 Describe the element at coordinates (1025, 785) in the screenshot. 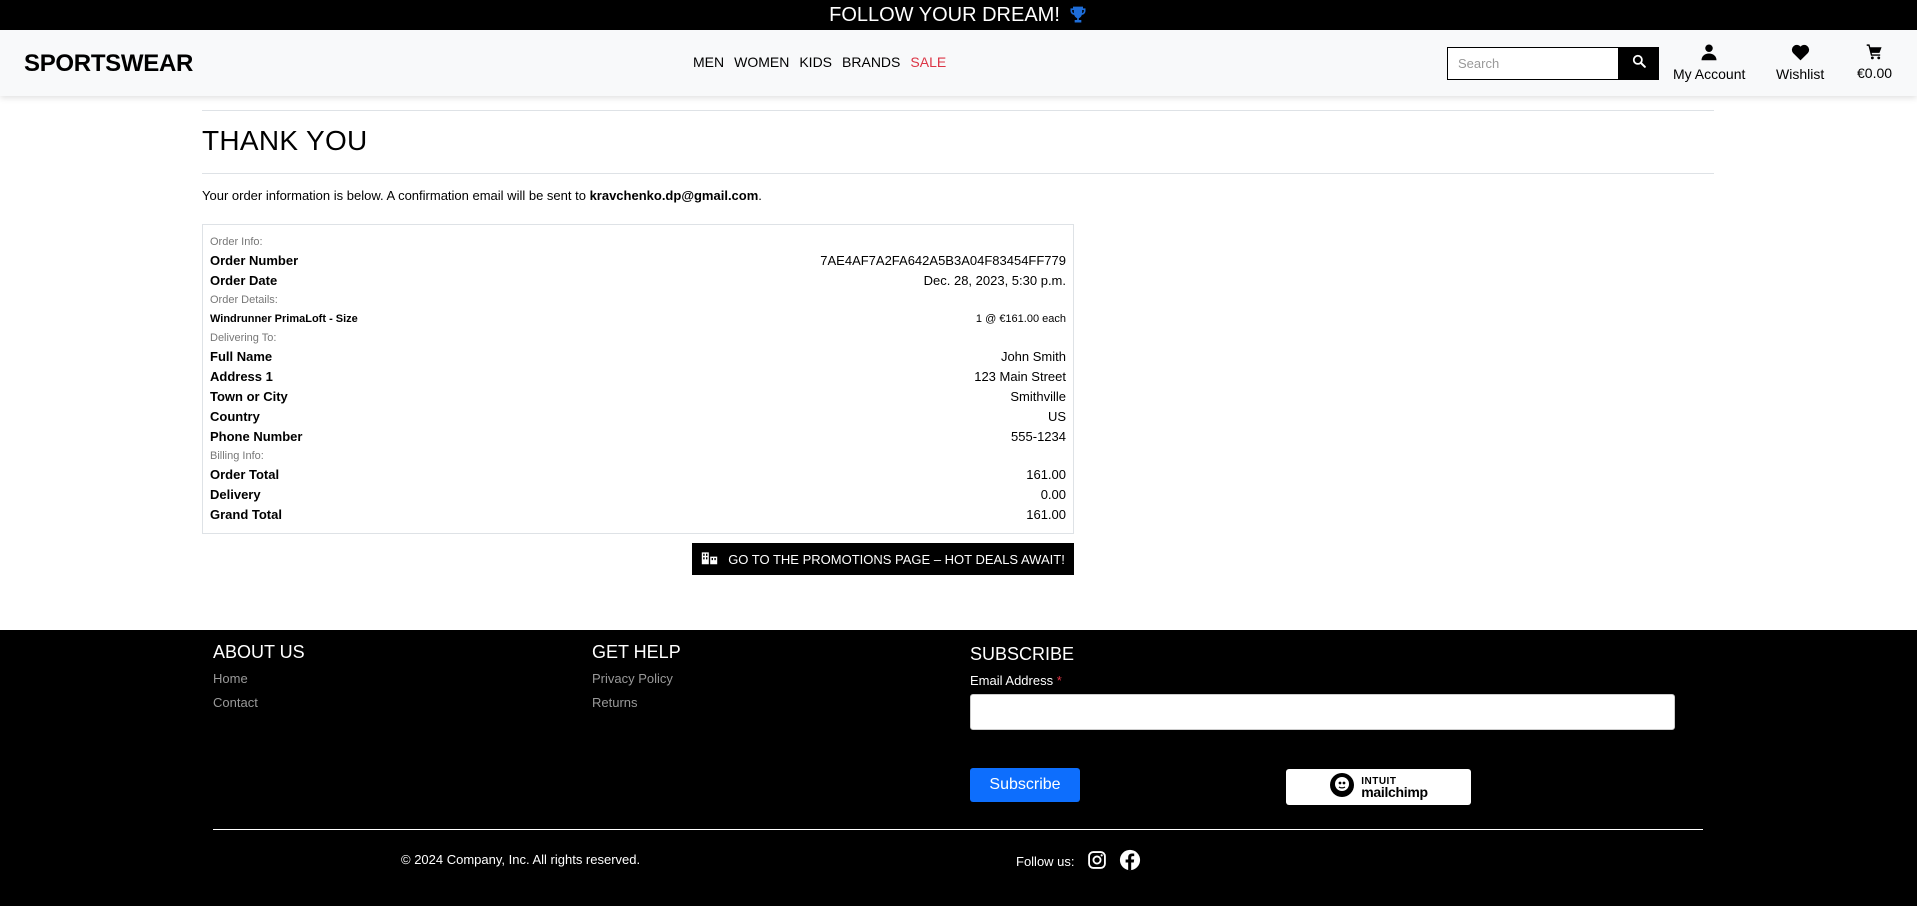

I see `subscribe-button: Subscribe` at that location.